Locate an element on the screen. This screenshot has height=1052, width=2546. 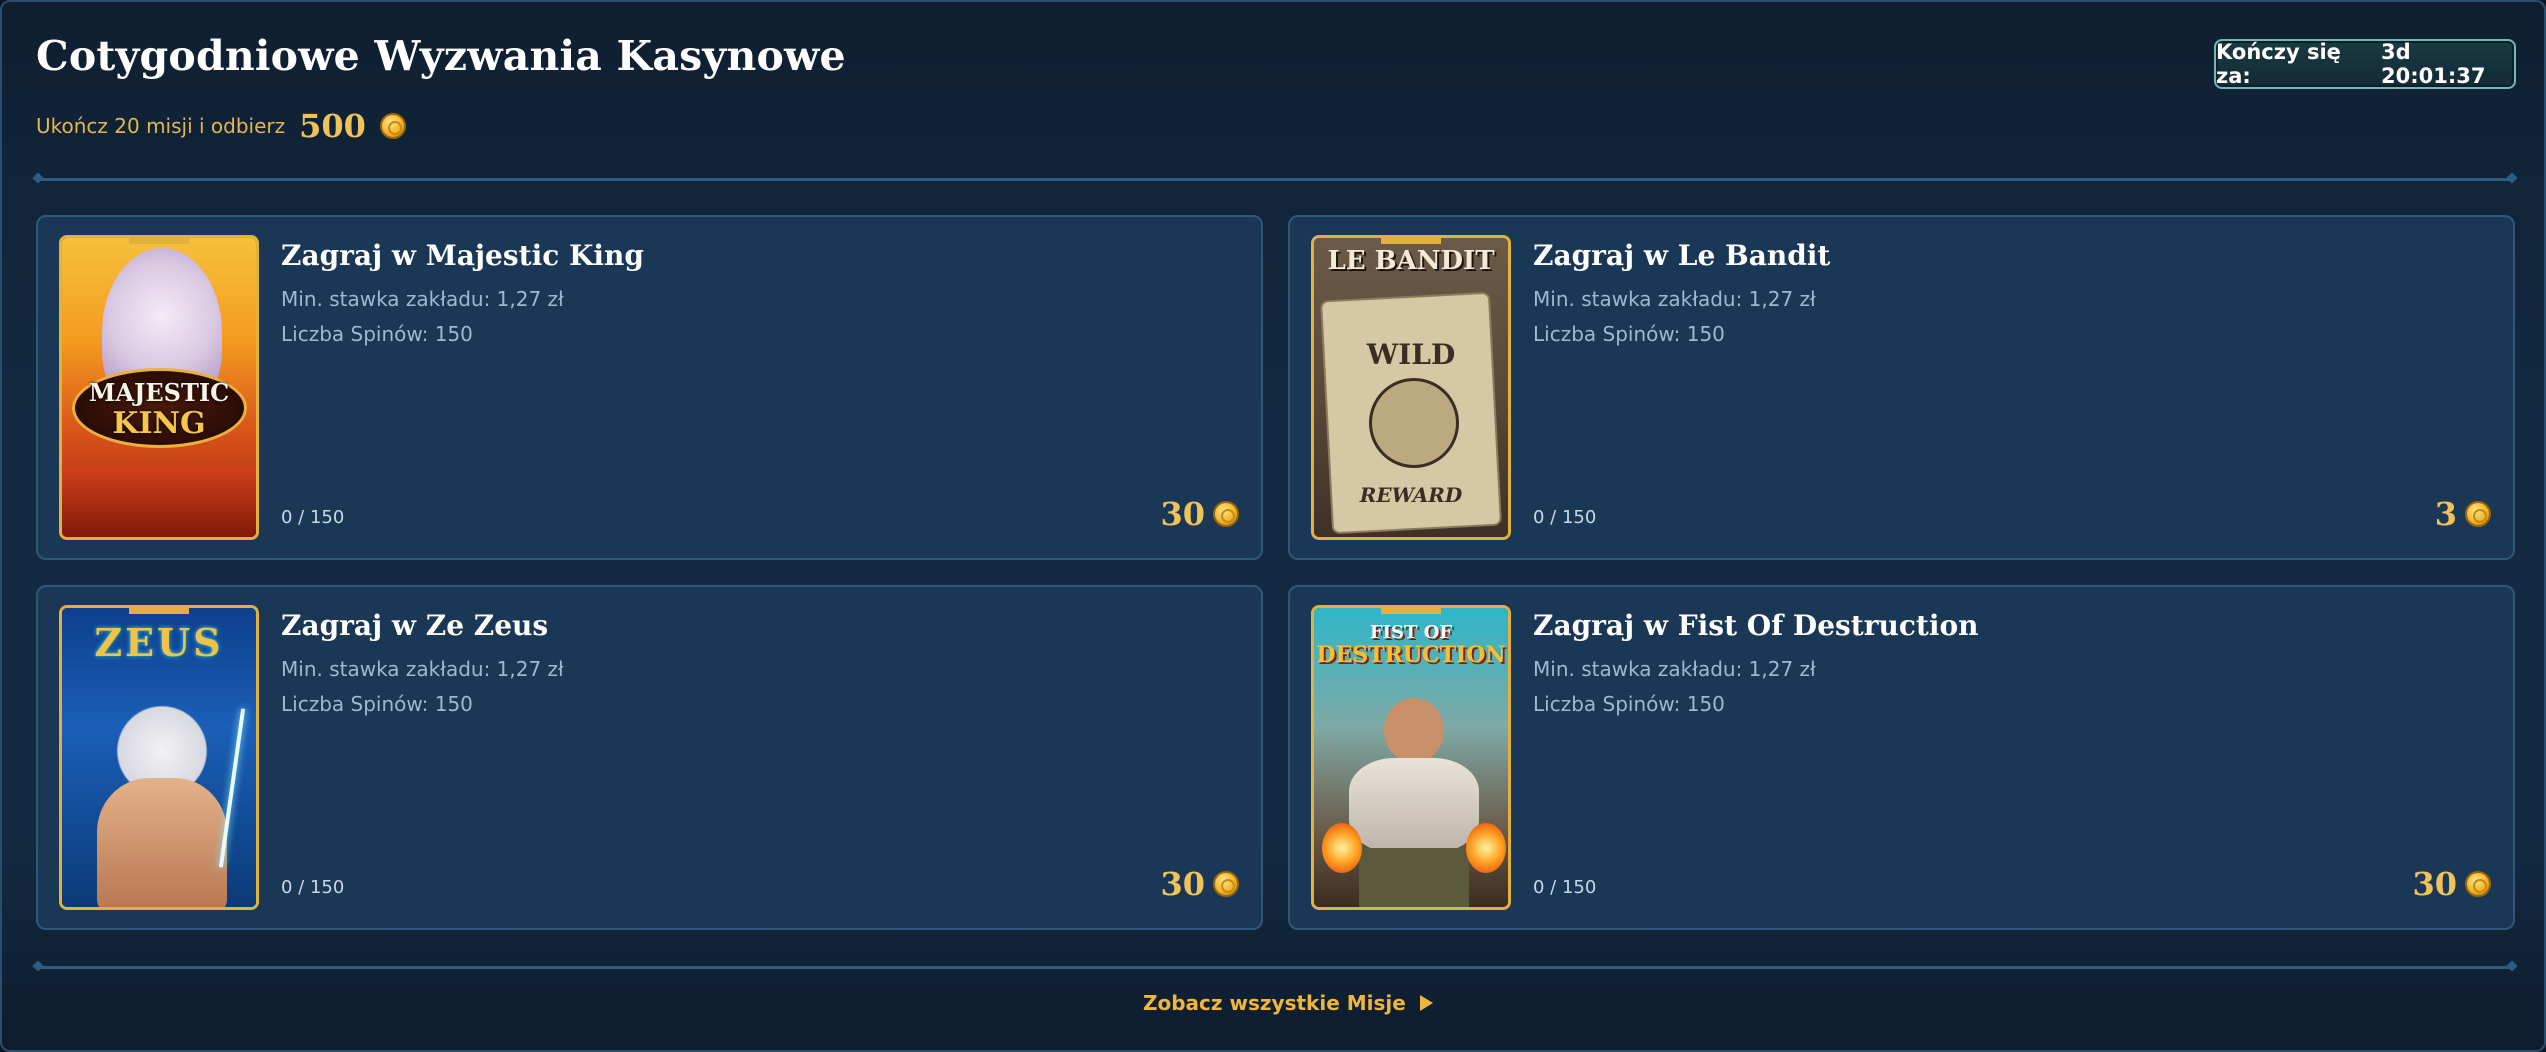
timer-label: Kończy się za: is located at coordinates (2278, 64).